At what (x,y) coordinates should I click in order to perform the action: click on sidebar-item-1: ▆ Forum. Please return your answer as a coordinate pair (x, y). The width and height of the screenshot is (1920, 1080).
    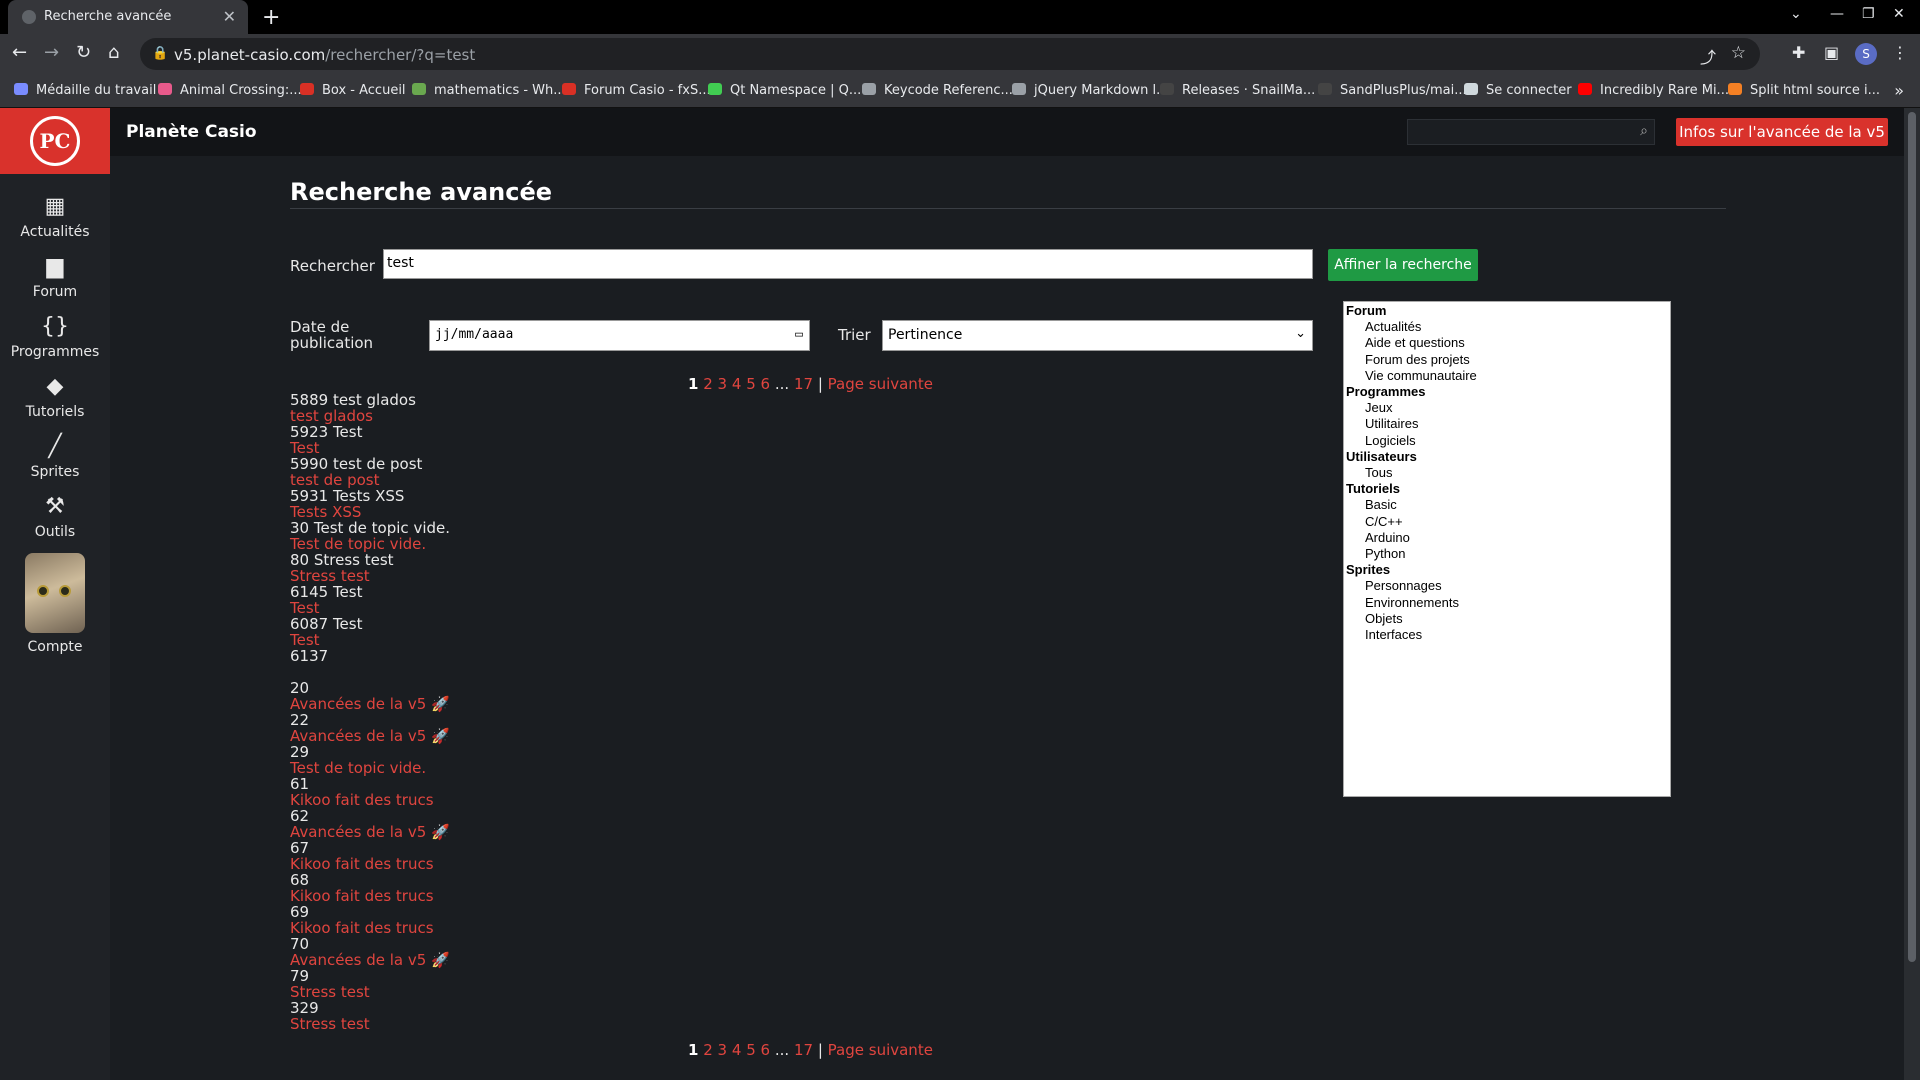
    Looking at the image, I should click on (55, 277).